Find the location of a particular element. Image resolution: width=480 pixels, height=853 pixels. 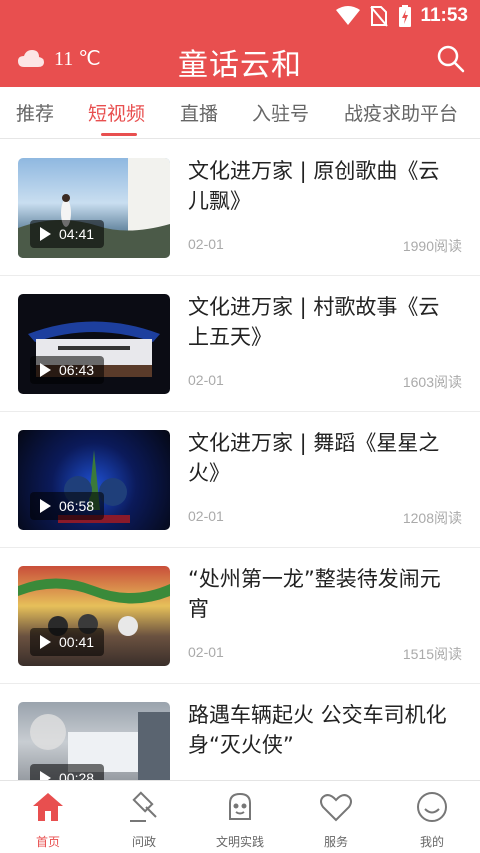

video-read-count: 1603阅读 is located at coordinates (432, 382).